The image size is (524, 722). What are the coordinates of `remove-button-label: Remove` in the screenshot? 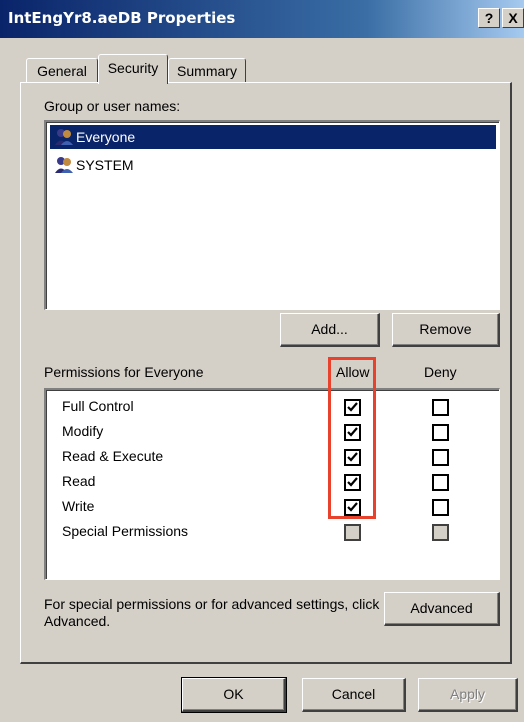 It's located at (445, 329).